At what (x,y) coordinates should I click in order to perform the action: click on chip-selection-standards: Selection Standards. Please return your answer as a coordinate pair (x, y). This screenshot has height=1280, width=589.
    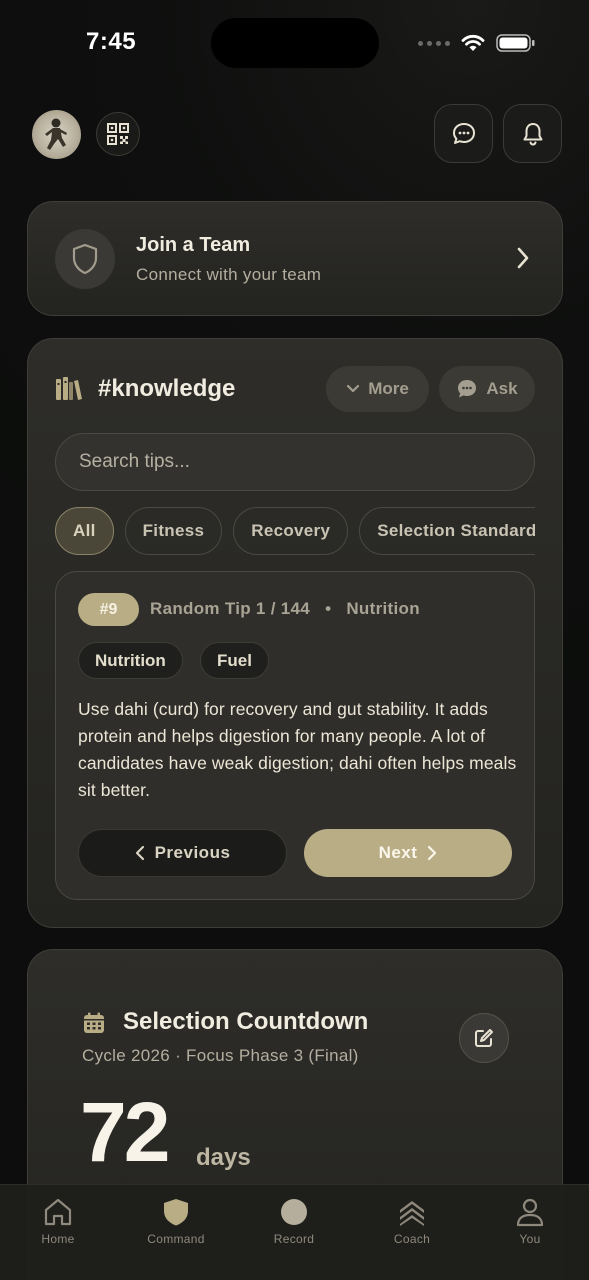
    Looking at the image, I should click on (447, 531).